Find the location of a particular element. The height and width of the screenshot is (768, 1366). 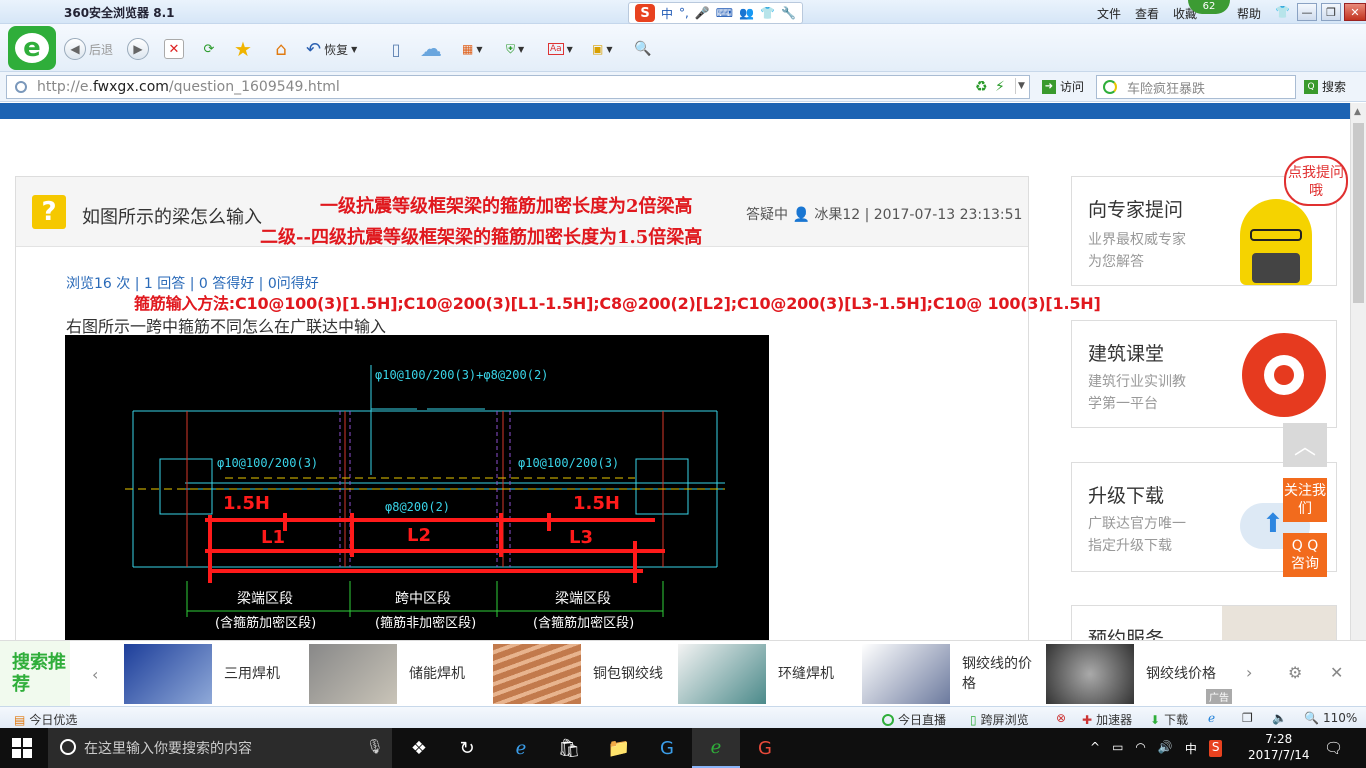

today-live: 今日直播 is located at coordinates (914, 719).